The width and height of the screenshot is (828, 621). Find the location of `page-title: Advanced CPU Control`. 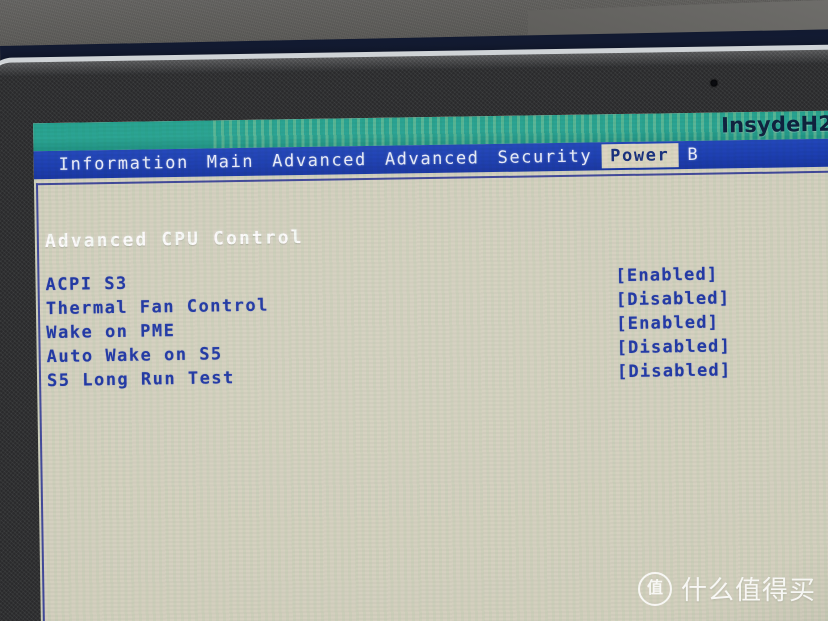

page-title: Advanced CPU Control is located at coordinates (174, 240).